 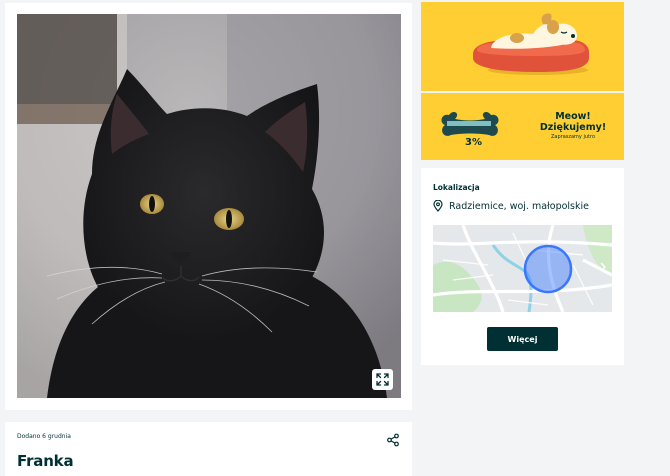 What do you see at coordinates (208, 449) in the screenshot?
I see `listing-header-card: Dodano 6 grudnia Franka` at bounding box center [208, 449].